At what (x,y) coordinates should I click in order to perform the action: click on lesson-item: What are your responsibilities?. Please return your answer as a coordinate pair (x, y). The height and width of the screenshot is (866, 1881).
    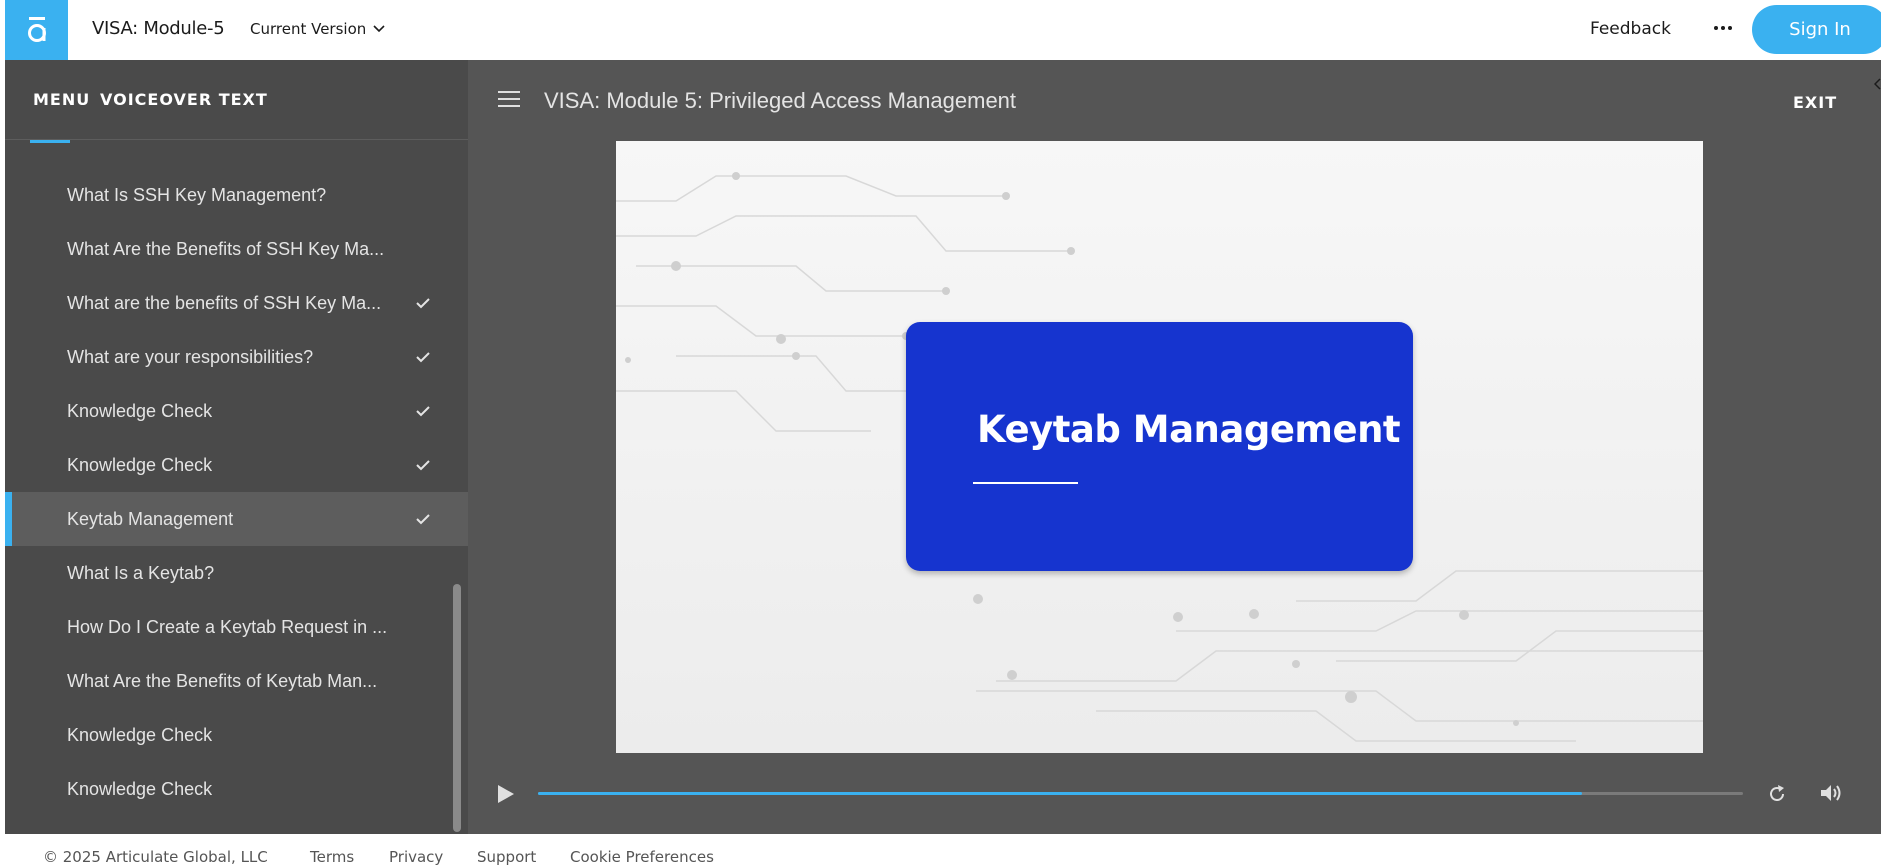
    Looking at the image, I should click on (236, 357).